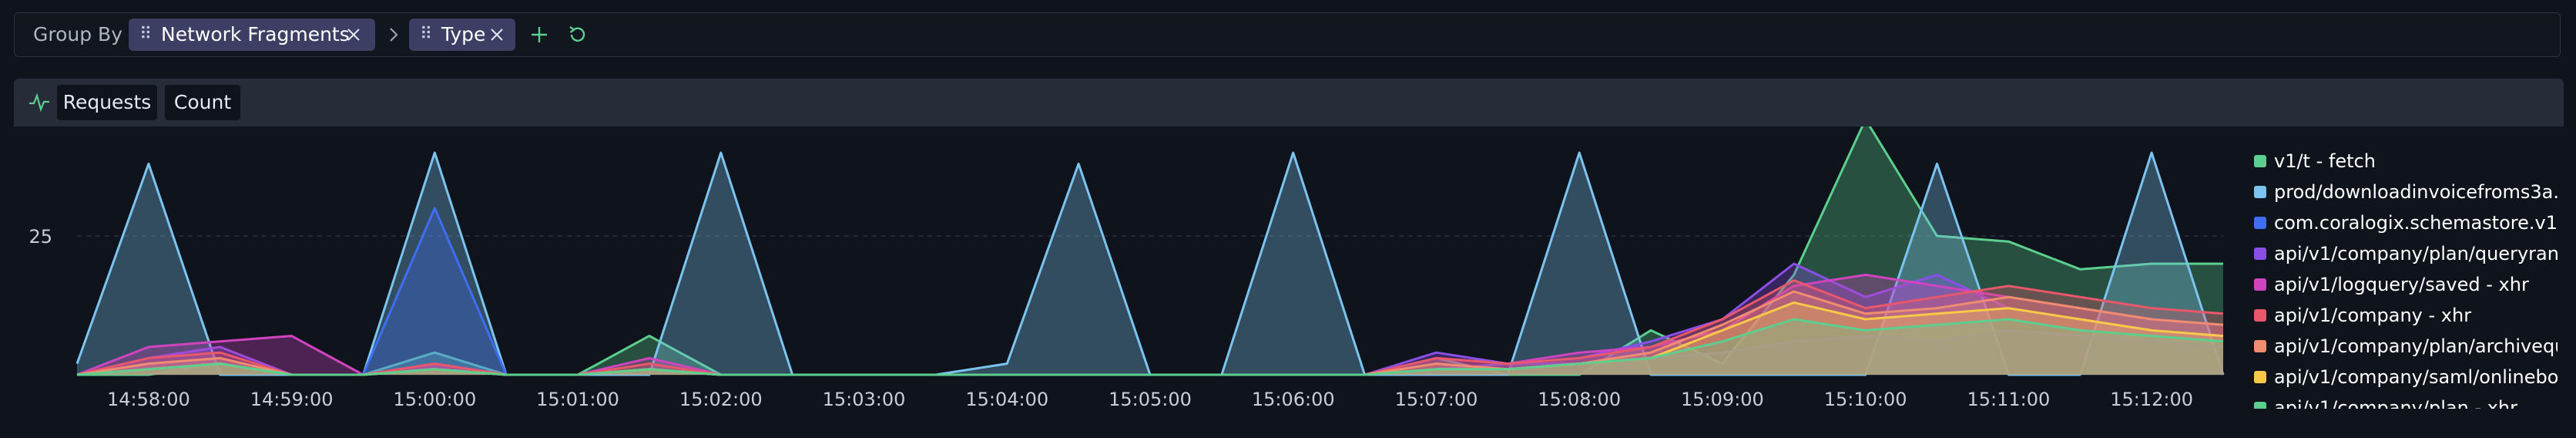  What do you see at coordinates (2151, 399) in the screenshot?
I see `x-tick-label: 15:12:00` at bounding box center [2151, 399].